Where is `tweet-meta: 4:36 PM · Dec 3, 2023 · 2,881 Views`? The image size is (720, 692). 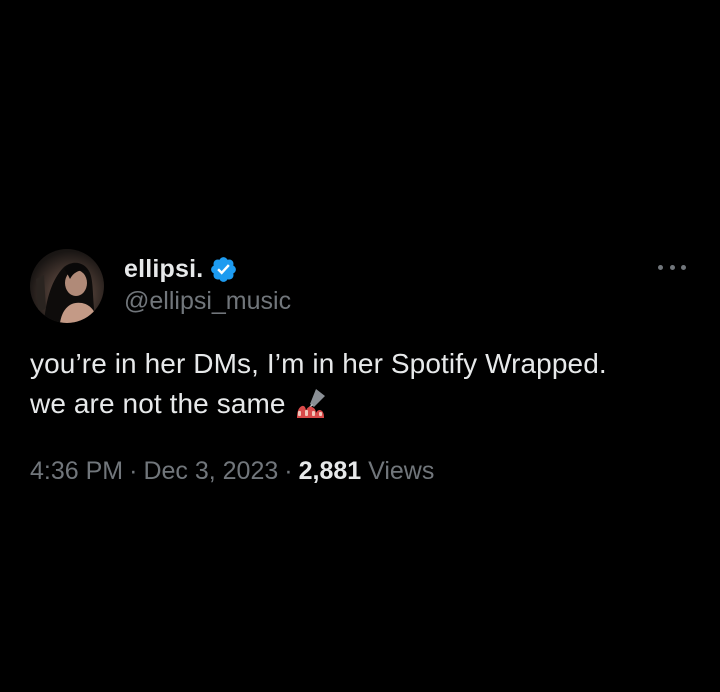 tweet-meta: 4:36 PM · Dec 3, 2023 · 2,881 Views is located at coordinates (361, 471).